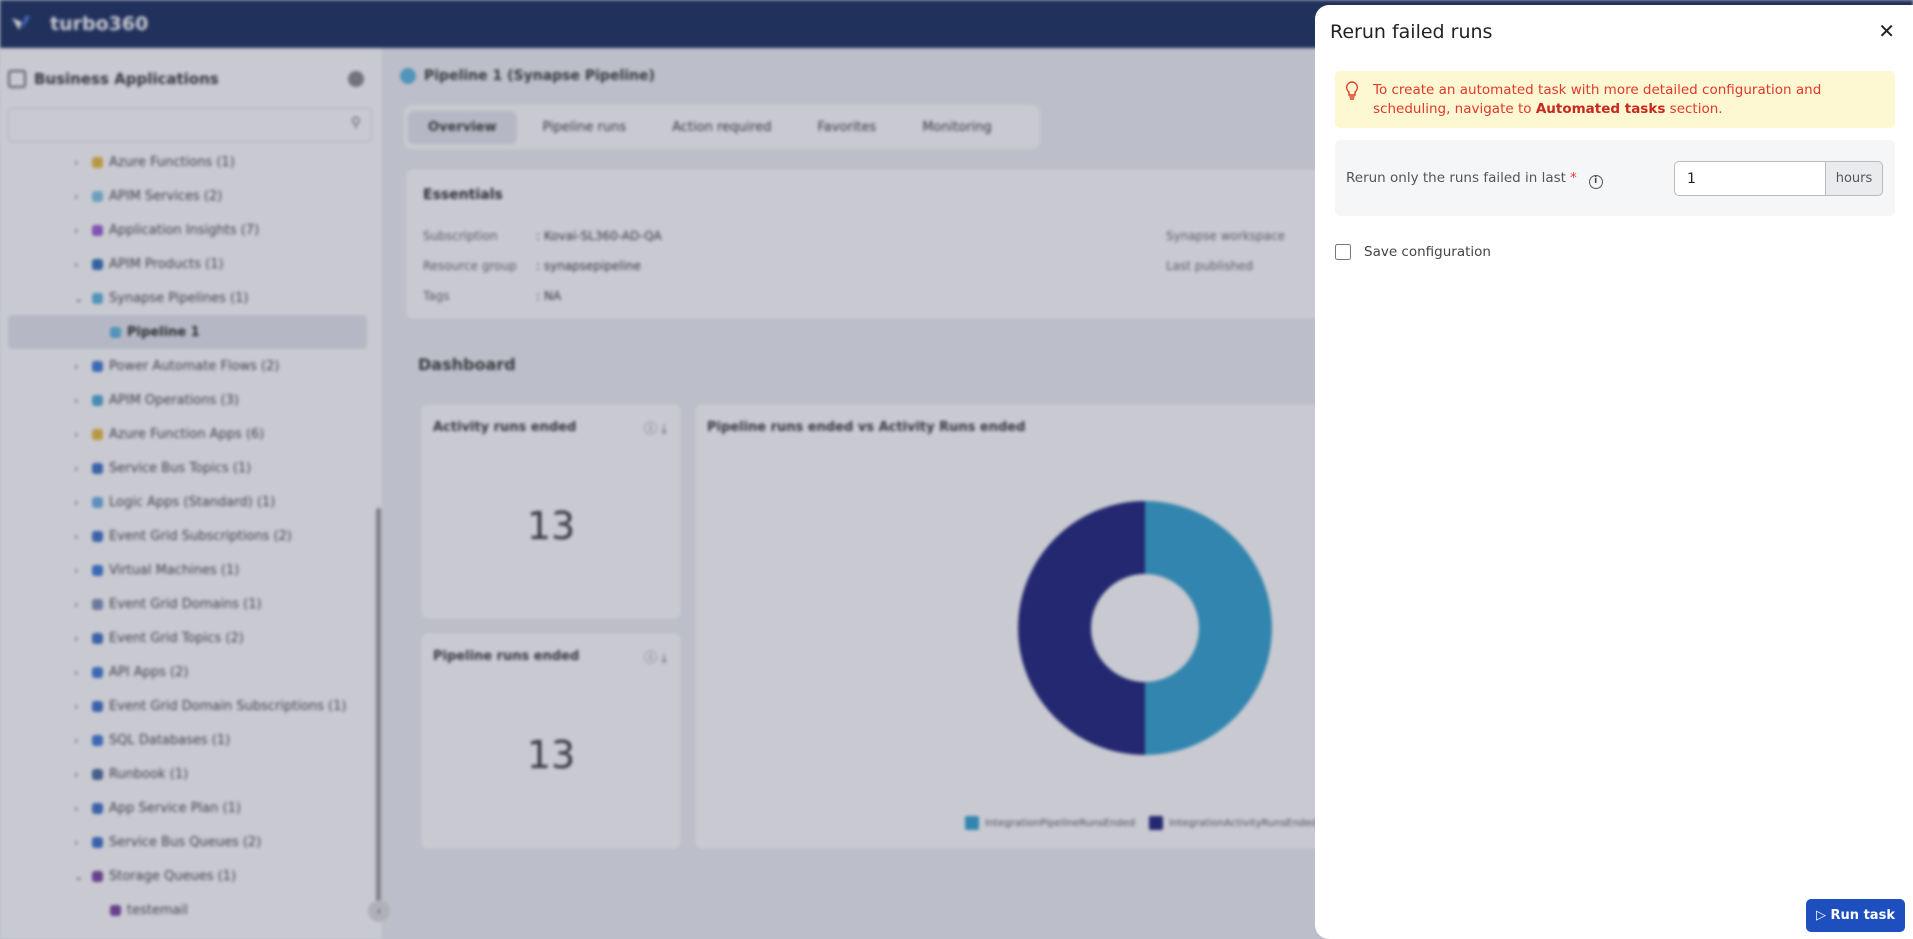 The height and width of the screenshot is (939, 1913). I want to click on run-task-button: ▷ Run task, so click(1855, 915).